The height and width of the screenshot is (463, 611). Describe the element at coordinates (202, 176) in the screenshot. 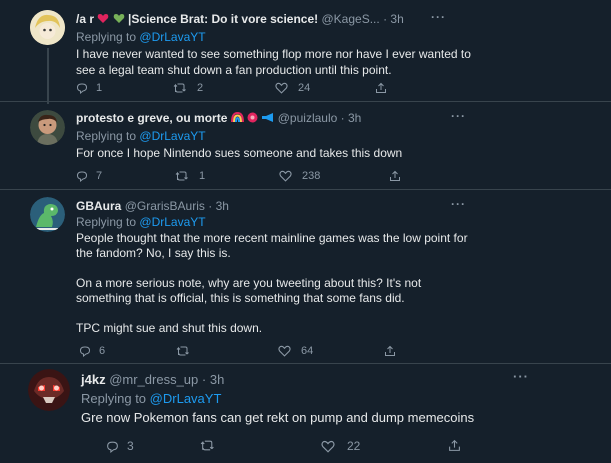

I see `retweet-count: 1` at that location.